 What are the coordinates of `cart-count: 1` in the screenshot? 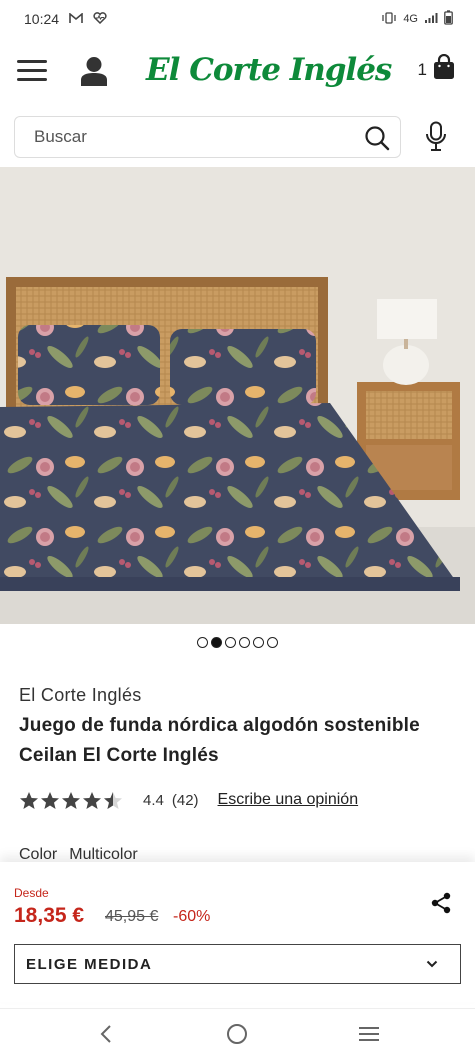 It's located at (422, 69).